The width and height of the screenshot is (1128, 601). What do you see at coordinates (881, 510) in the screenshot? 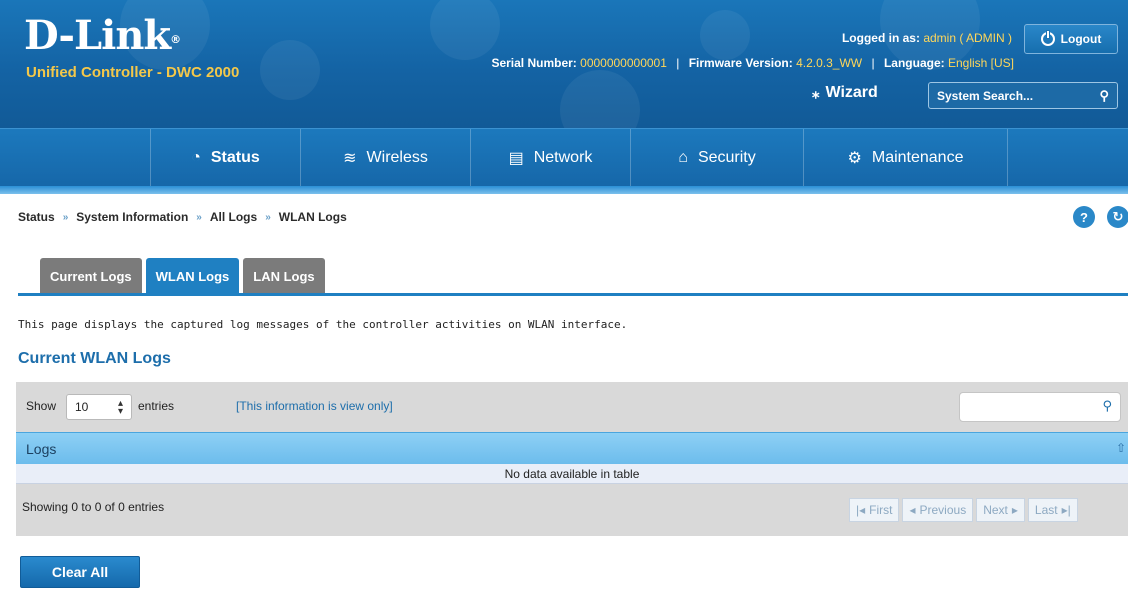
I see `pager-label: First` at bounding box center [881, 510].